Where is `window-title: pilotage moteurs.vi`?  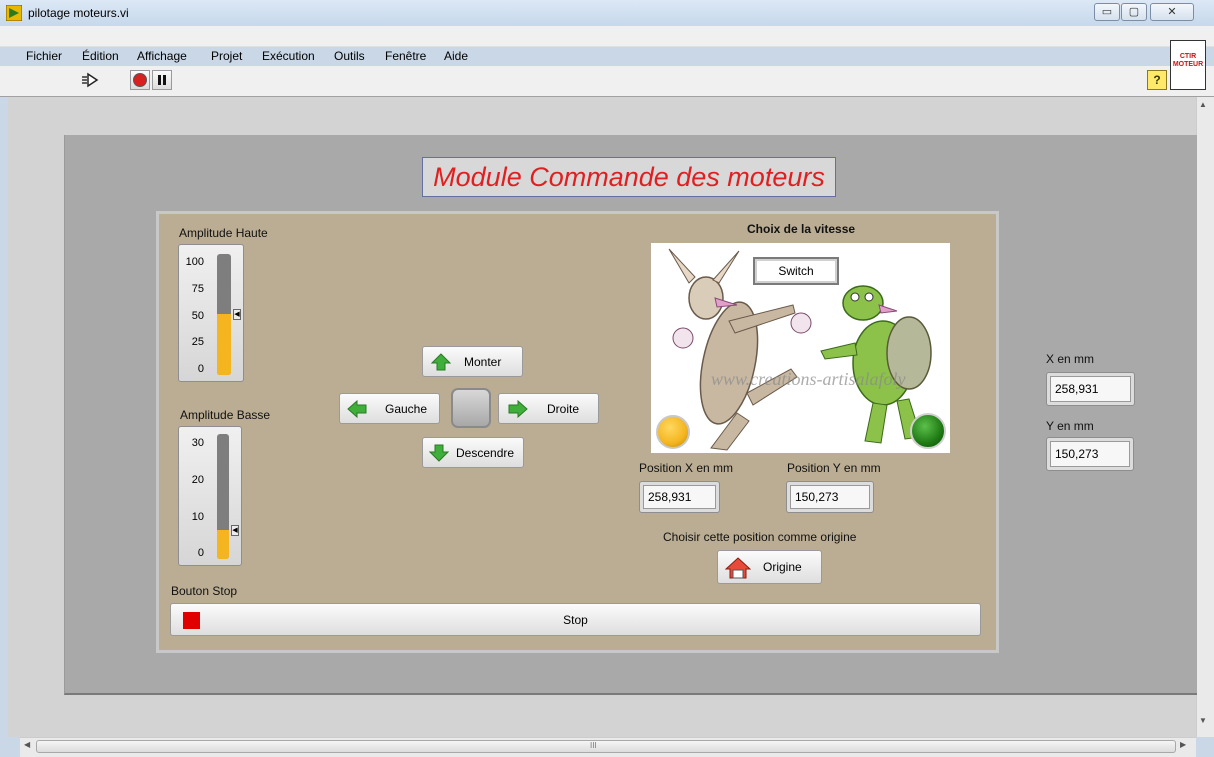 window-title: pilotage moteurs.vi is located at coordinates (78, 13).